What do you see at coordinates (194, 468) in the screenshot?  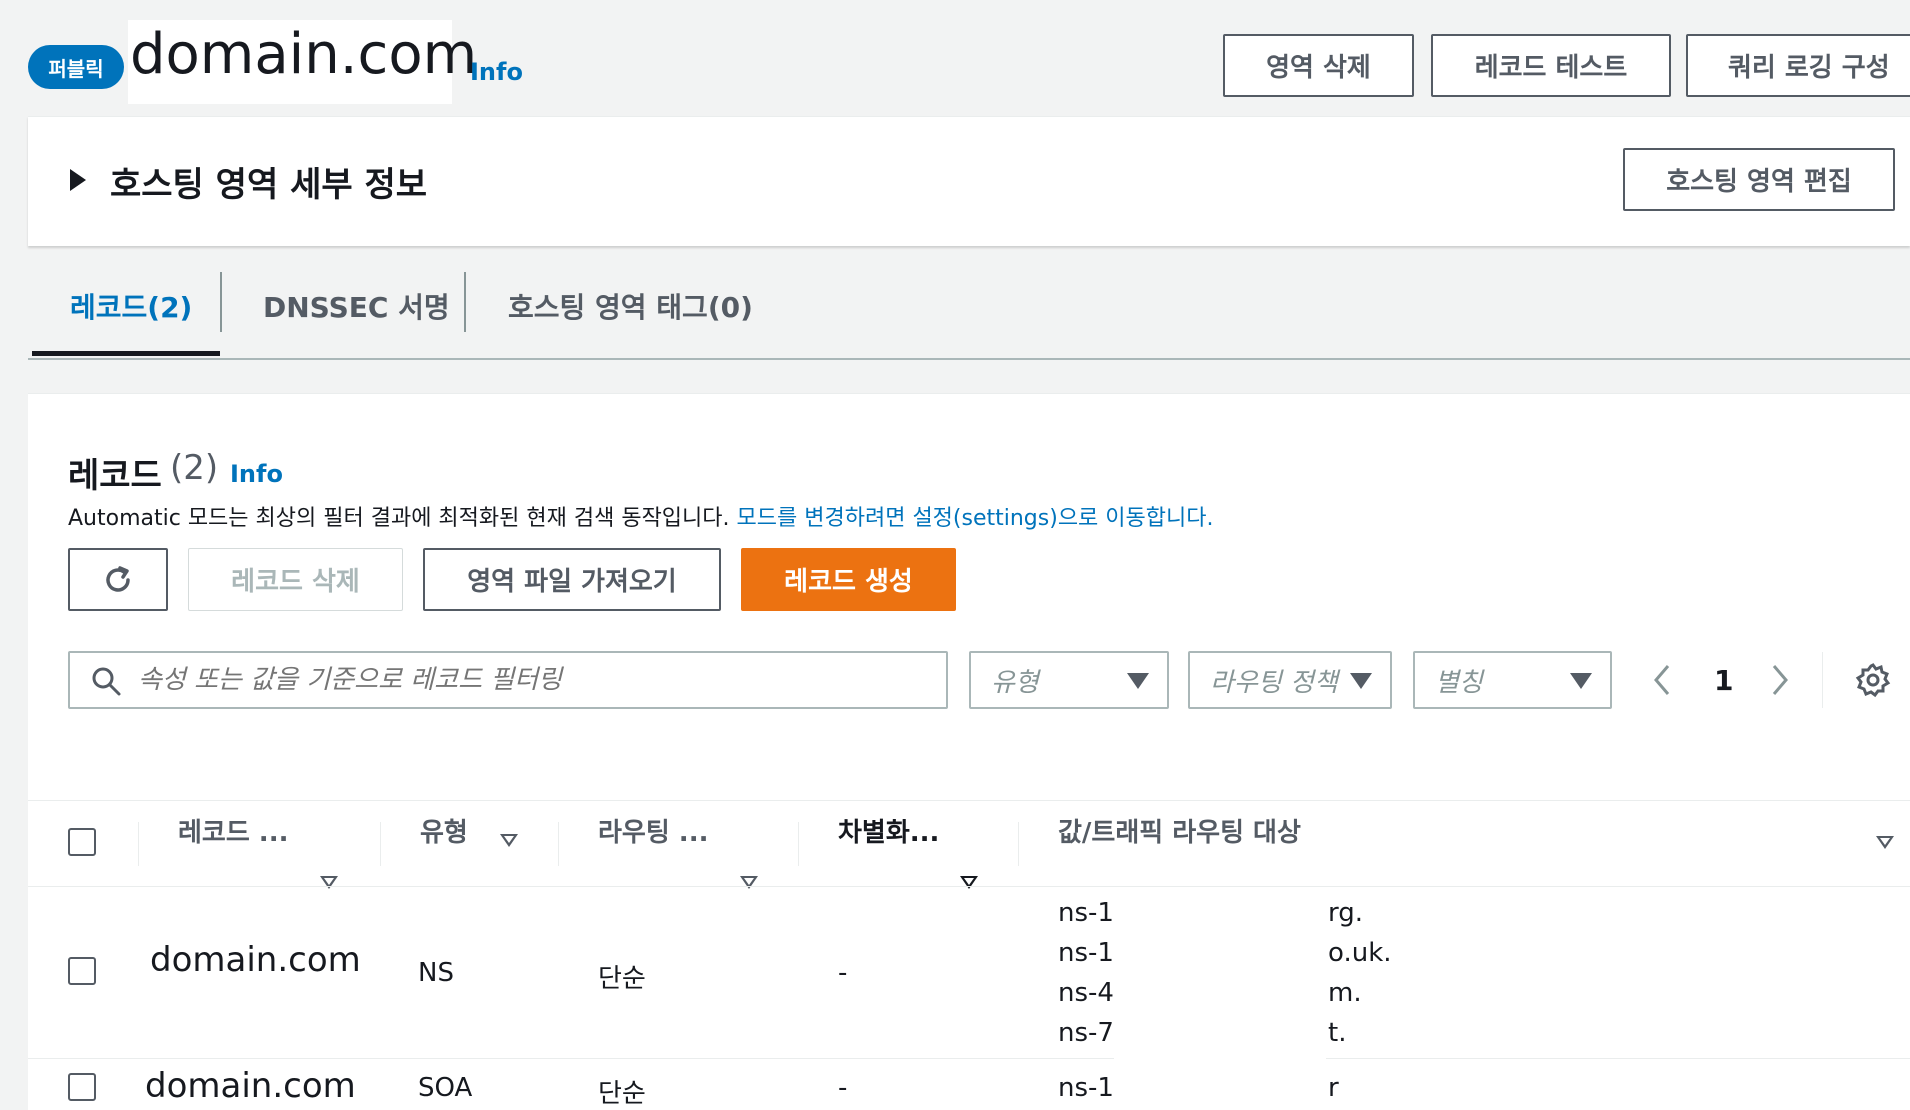 I see `records-count: (2)` at bounding box center [194, 468].